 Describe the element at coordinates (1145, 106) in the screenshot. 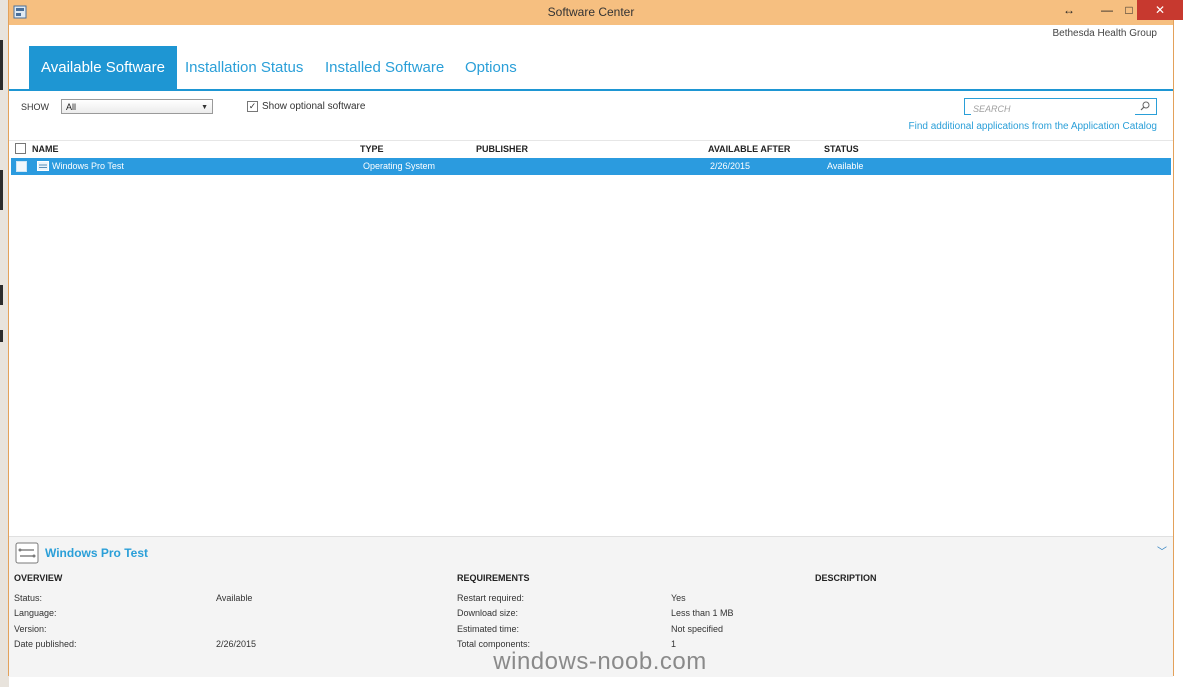

I see `search-icon` at that location.